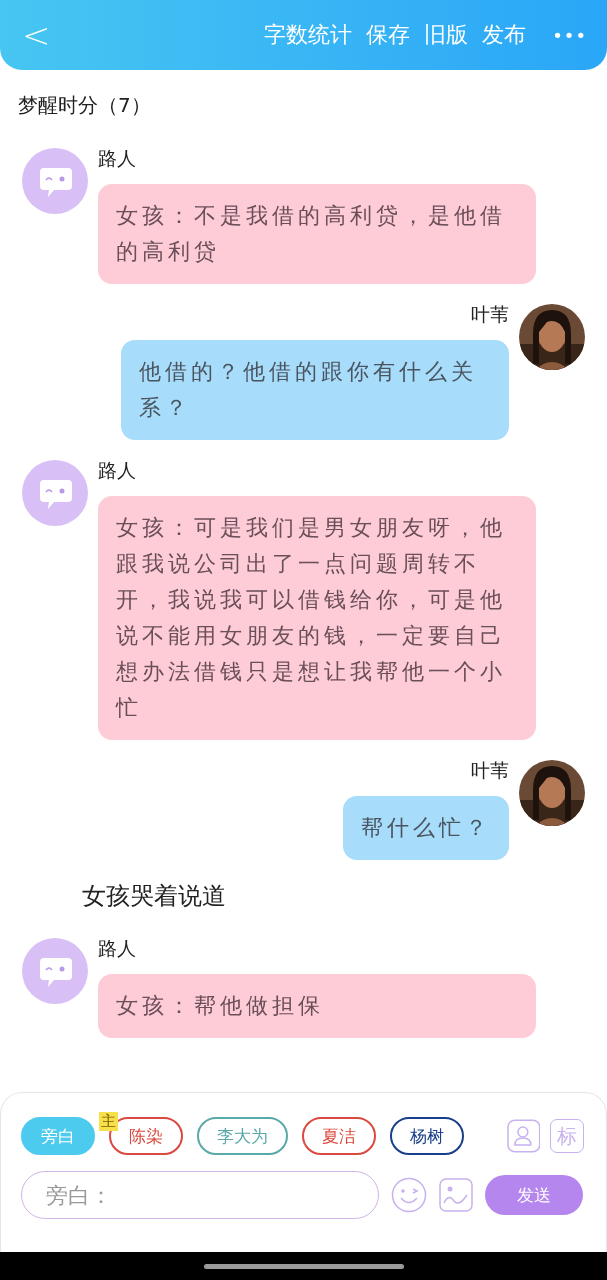 This screenshot has height=1280, width=607. What do you see at coordinates (317, 618) in the screenshot?
I see `message-bubble: 女孩：可是我们是男女朋友呀，他跟我说公司出了一点问题周转不开，我说我可以借钱给你，可是他说不能用女朋友的钱，一定要自己想办法借钱只是想让我帮他一个小忙` at bounding box center [317, 618].